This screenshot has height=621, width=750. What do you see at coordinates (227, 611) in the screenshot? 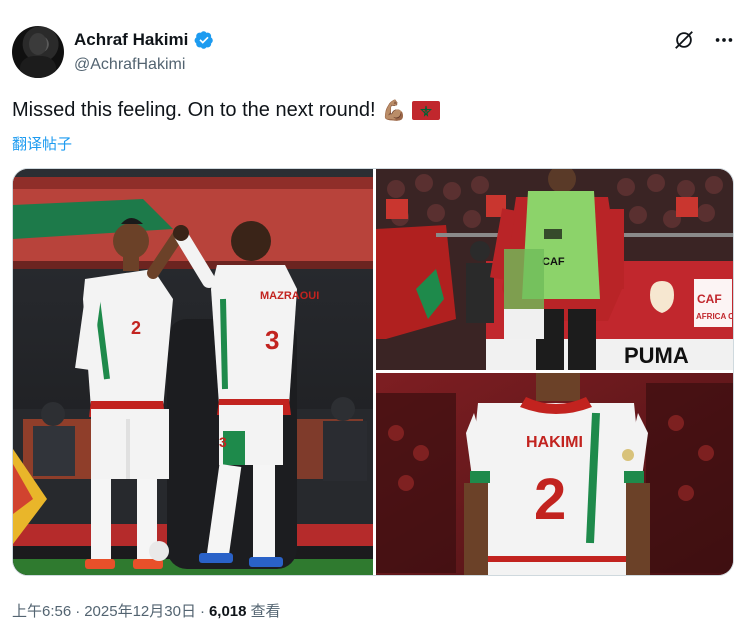
I see `views-count: 6,018` at bounding box center [227, 611].